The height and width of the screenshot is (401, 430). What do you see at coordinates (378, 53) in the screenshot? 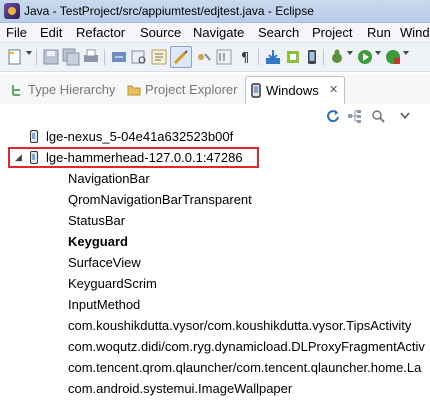
I see `run-dropdown-icon` at bounding box center [378, 53].